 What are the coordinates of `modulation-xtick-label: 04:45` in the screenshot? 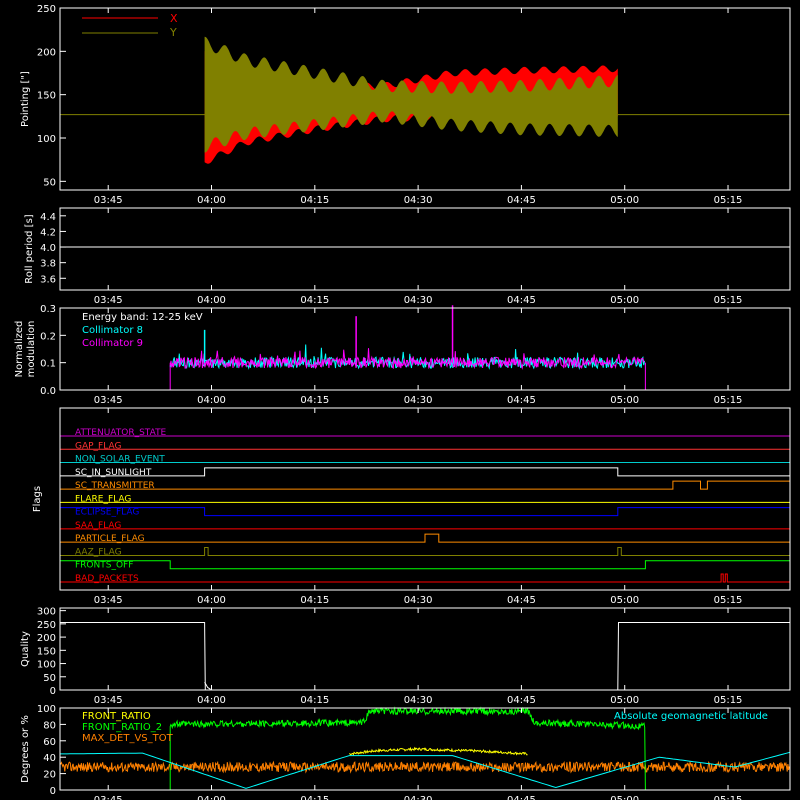 It's located at (521, 400).